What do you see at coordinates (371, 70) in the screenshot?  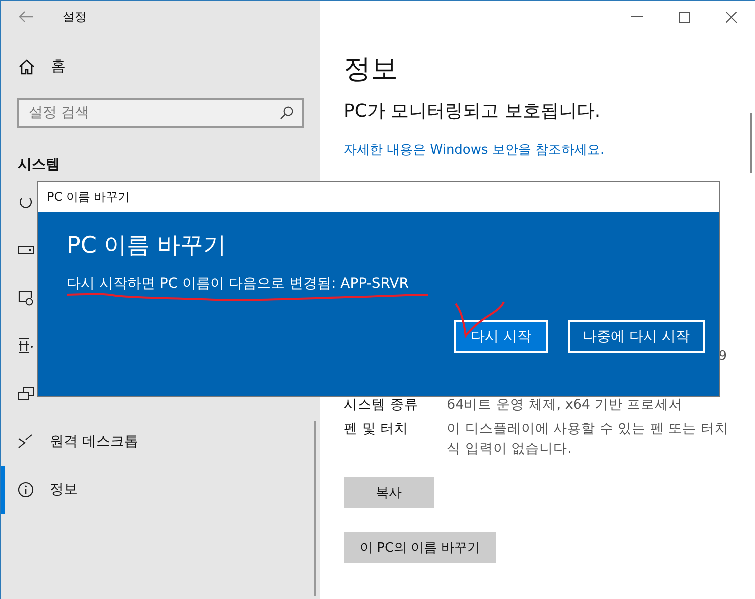 I see `page-title: 정보` at bounding box center [371, 70].